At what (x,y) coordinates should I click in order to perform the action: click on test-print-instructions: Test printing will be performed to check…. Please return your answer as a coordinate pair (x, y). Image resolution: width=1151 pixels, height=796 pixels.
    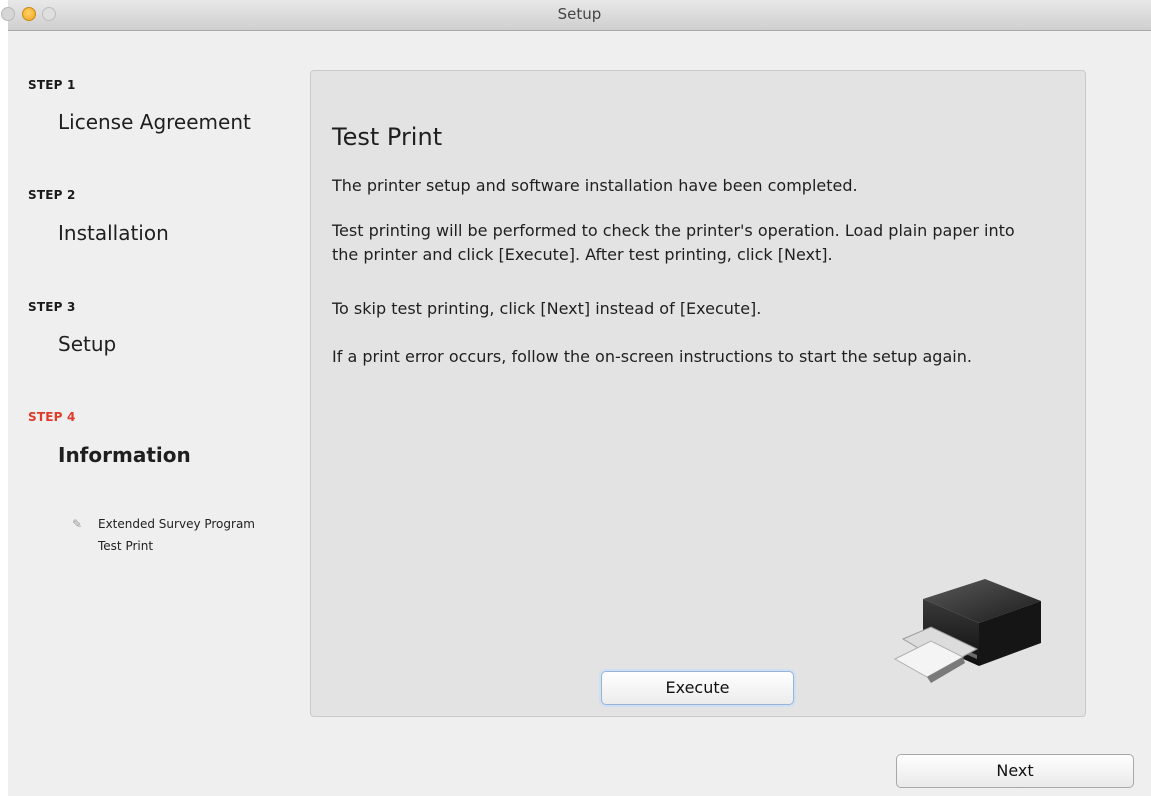
    Looking at the image, I should click on (673, 242).